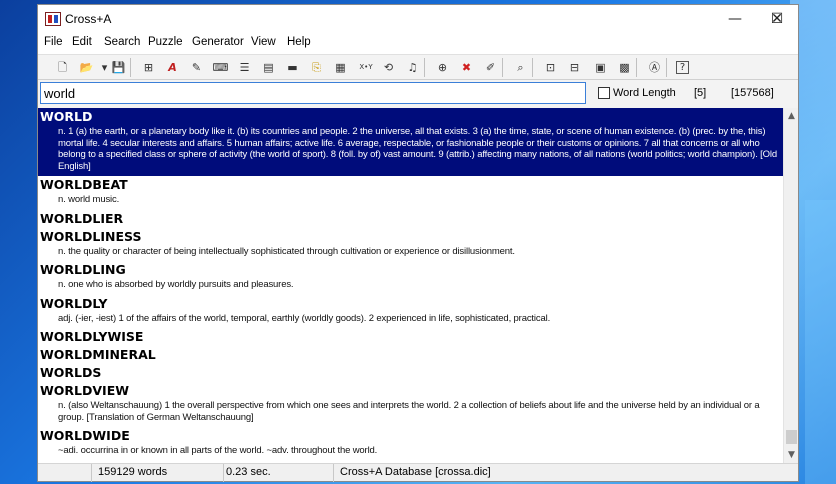 Image resolution: width=836 pixels, height=484 pixels. What do you see at coordinates (410, 337) in the screenshot?
I see `list-item: WORLDLYWISE` at bounding box center [410, 337].